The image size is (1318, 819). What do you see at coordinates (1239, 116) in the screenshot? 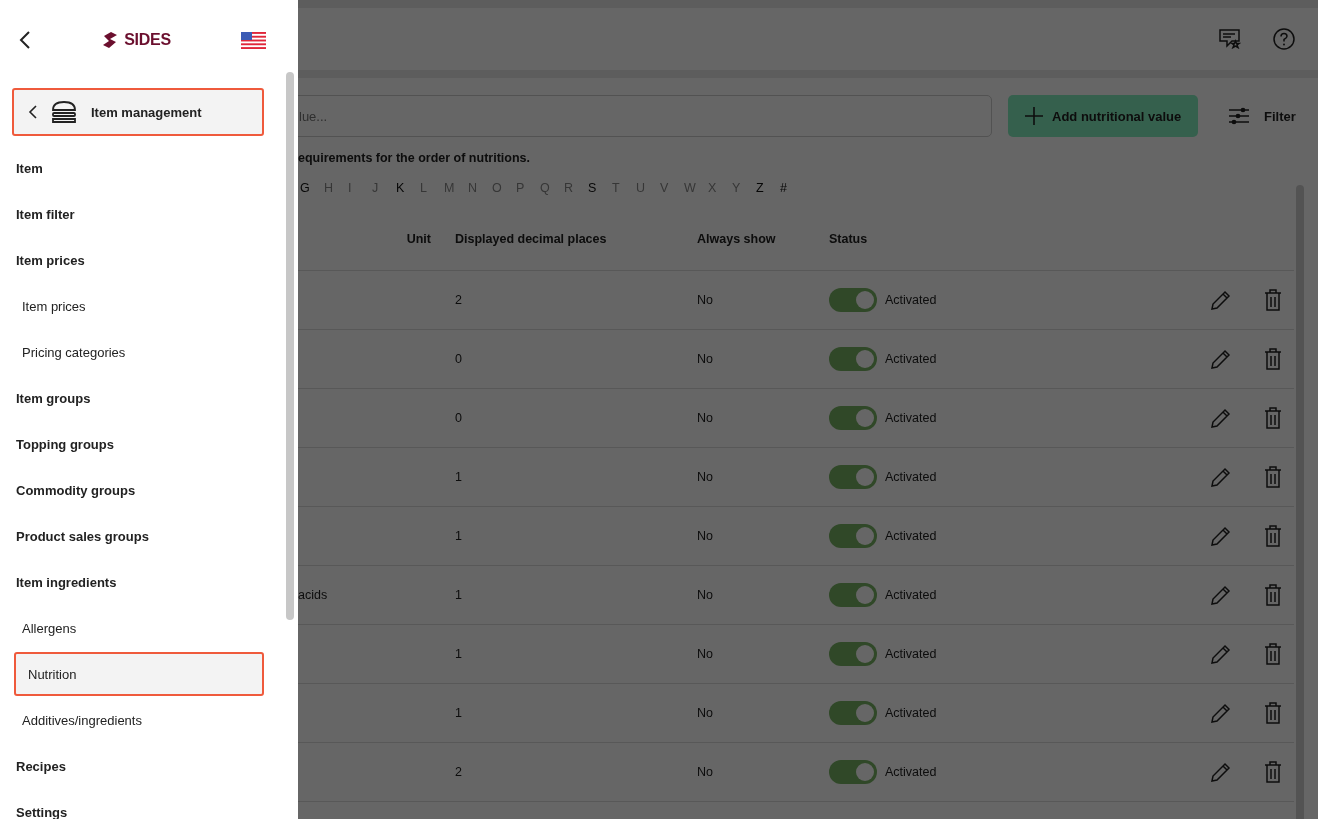
I see `sliders-icon` at bounding box center [1239, 116].